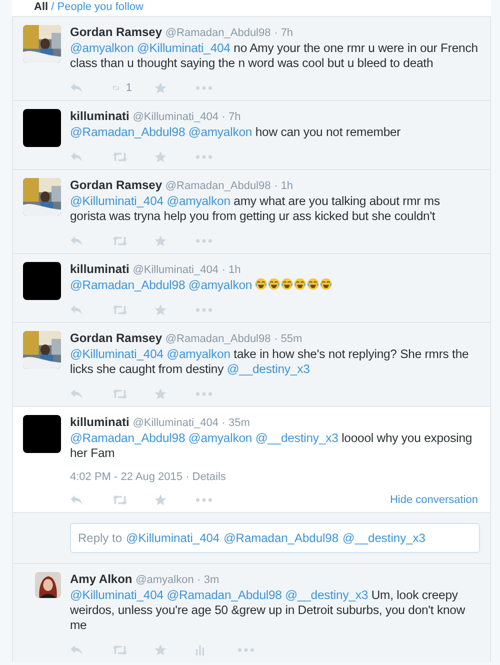 Image resolution: width=500 pixels, height=665 pixels. What do you see at coordinates (200, 650) in the screenshot?
I see `bar-chart-icon` at bounding box center [200, 650].